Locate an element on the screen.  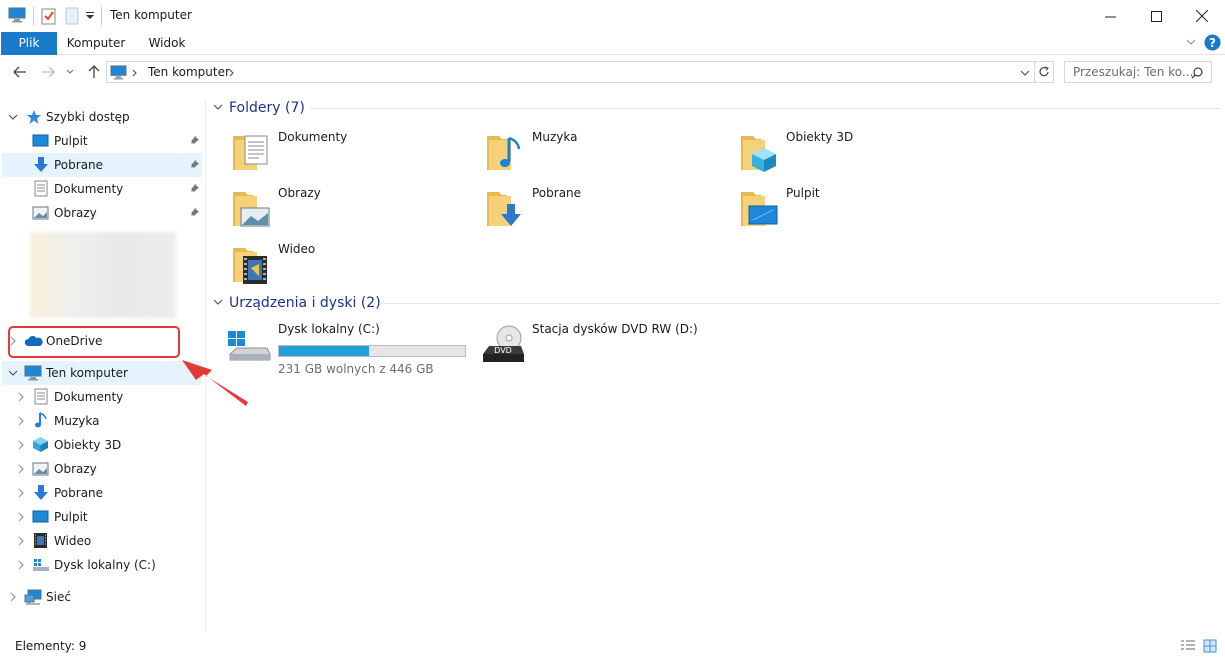
cube-folder-icon is located at coordinates (758, 154).